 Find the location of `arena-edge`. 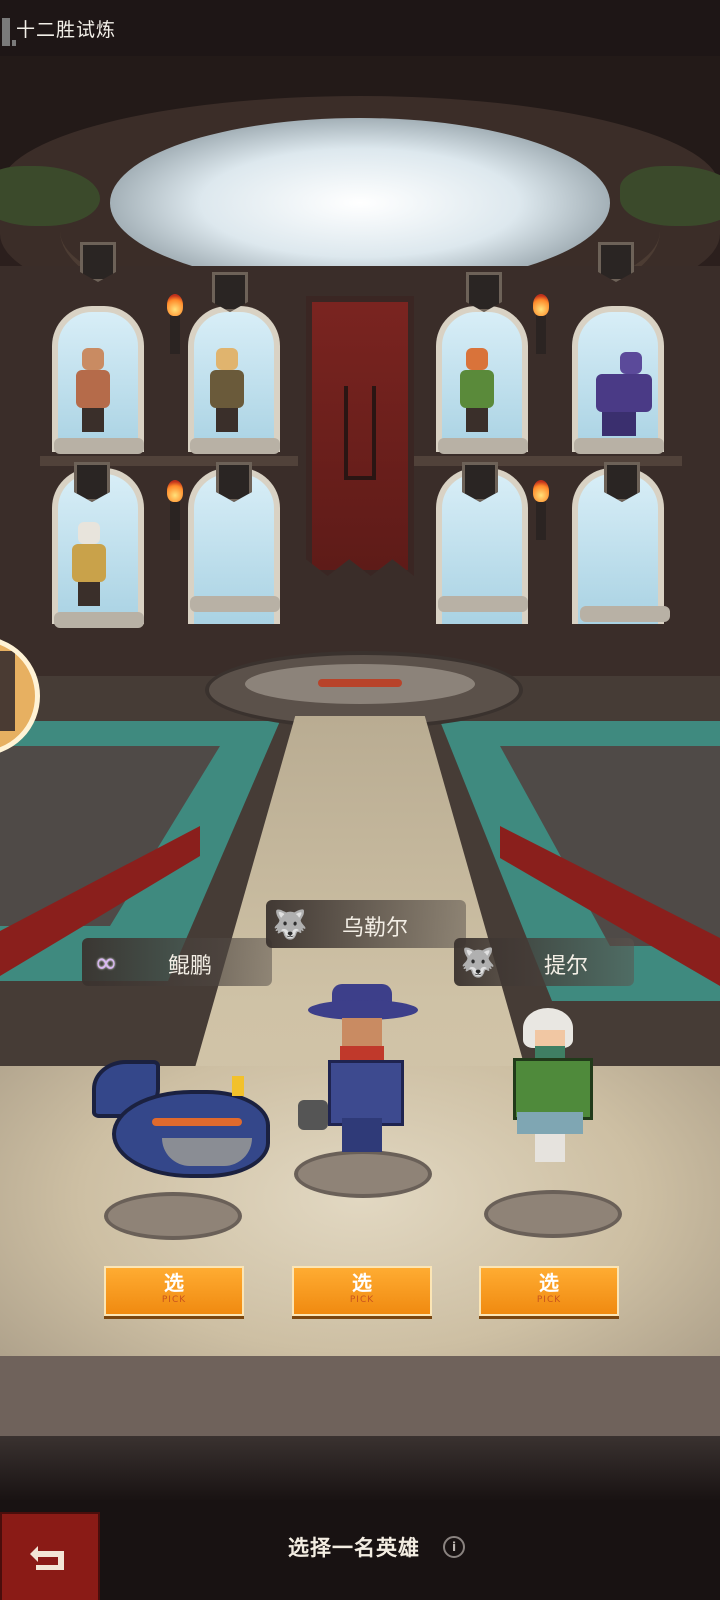

arena-edge is located at coordinates (360, 1396).